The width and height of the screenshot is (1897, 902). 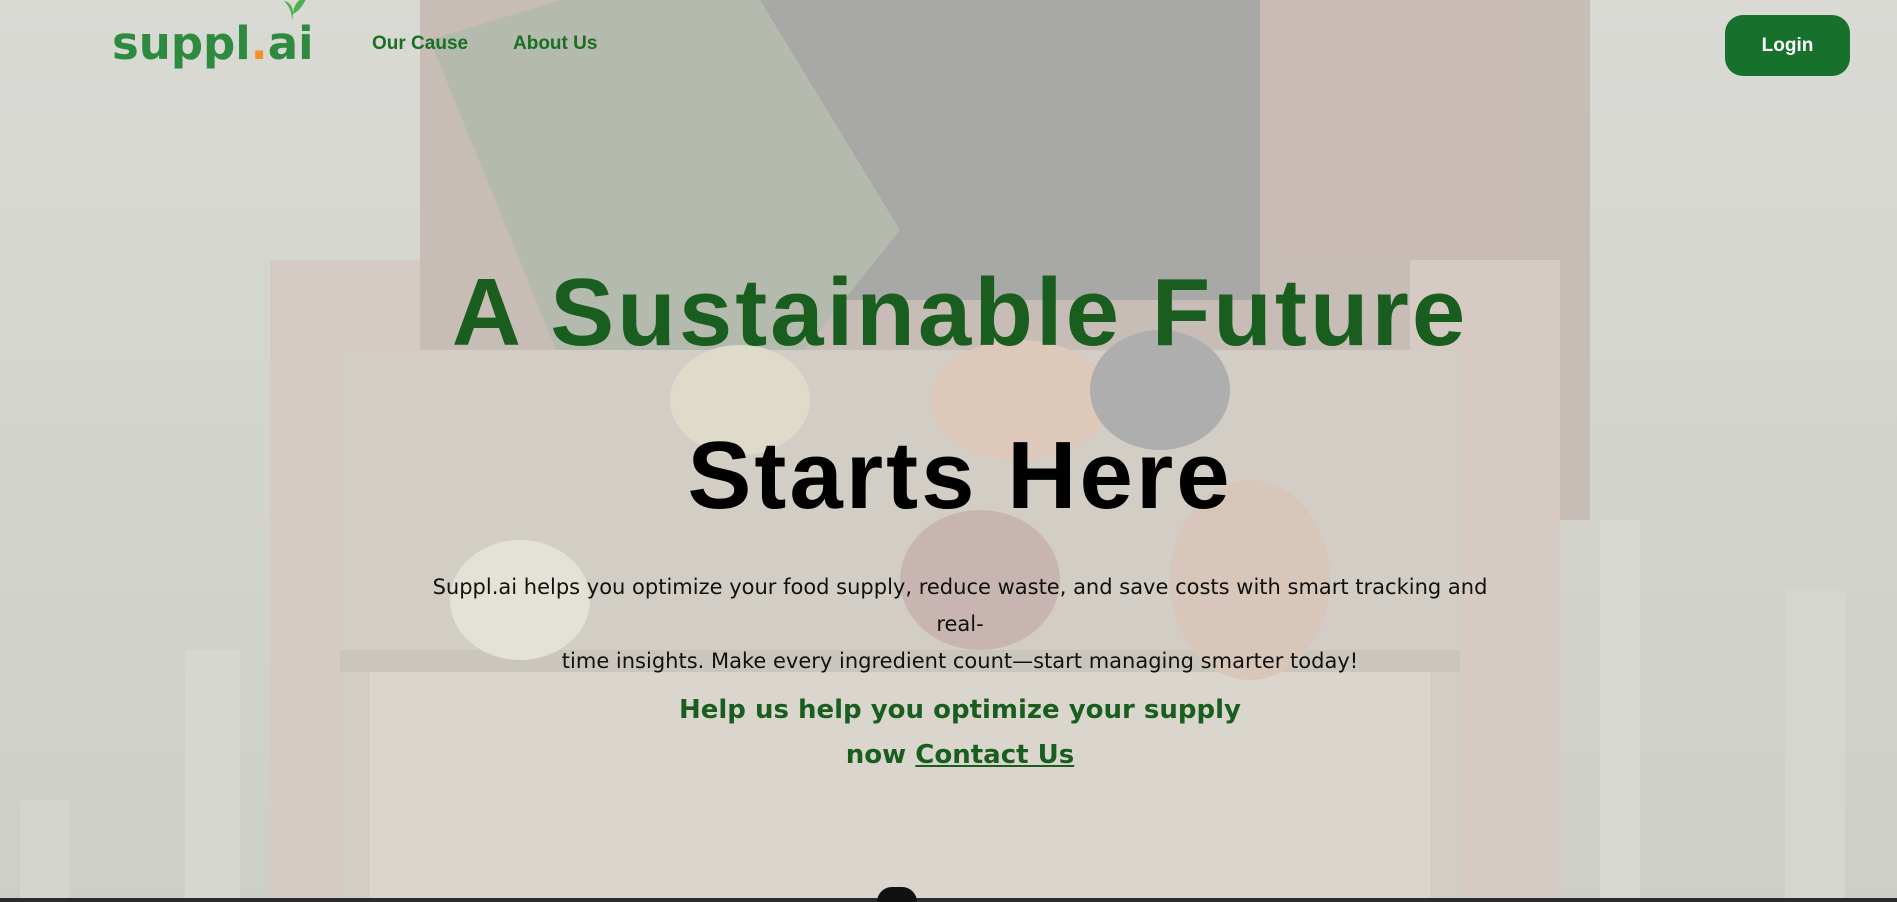 I want to click on cta-prefix: now, so click(x=876, y=755).